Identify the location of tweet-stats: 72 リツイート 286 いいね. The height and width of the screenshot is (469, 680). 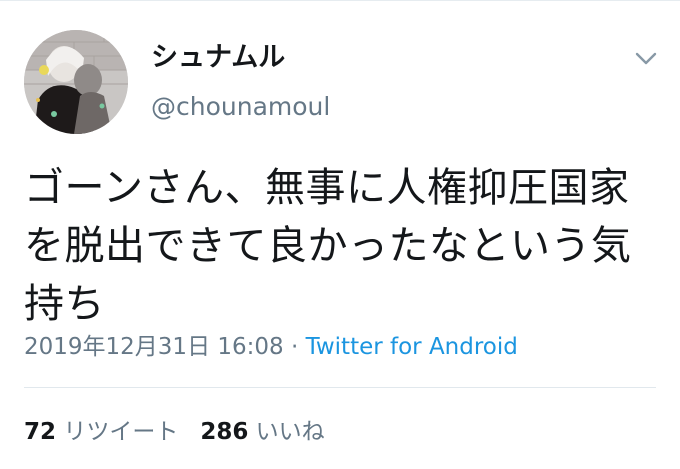
(174, 432).